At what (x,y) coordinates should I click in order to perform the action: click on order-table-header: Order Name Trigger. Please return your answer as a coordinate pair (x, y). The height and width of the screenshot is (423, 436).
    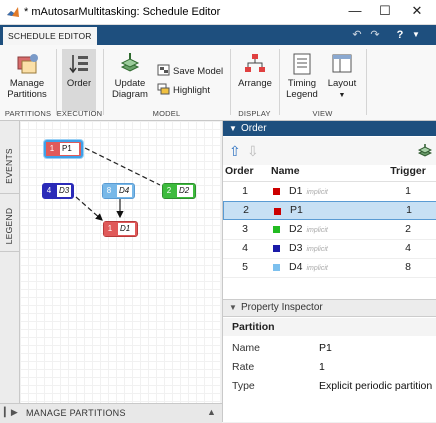
    Looking at the image, I should click on (329, 173).